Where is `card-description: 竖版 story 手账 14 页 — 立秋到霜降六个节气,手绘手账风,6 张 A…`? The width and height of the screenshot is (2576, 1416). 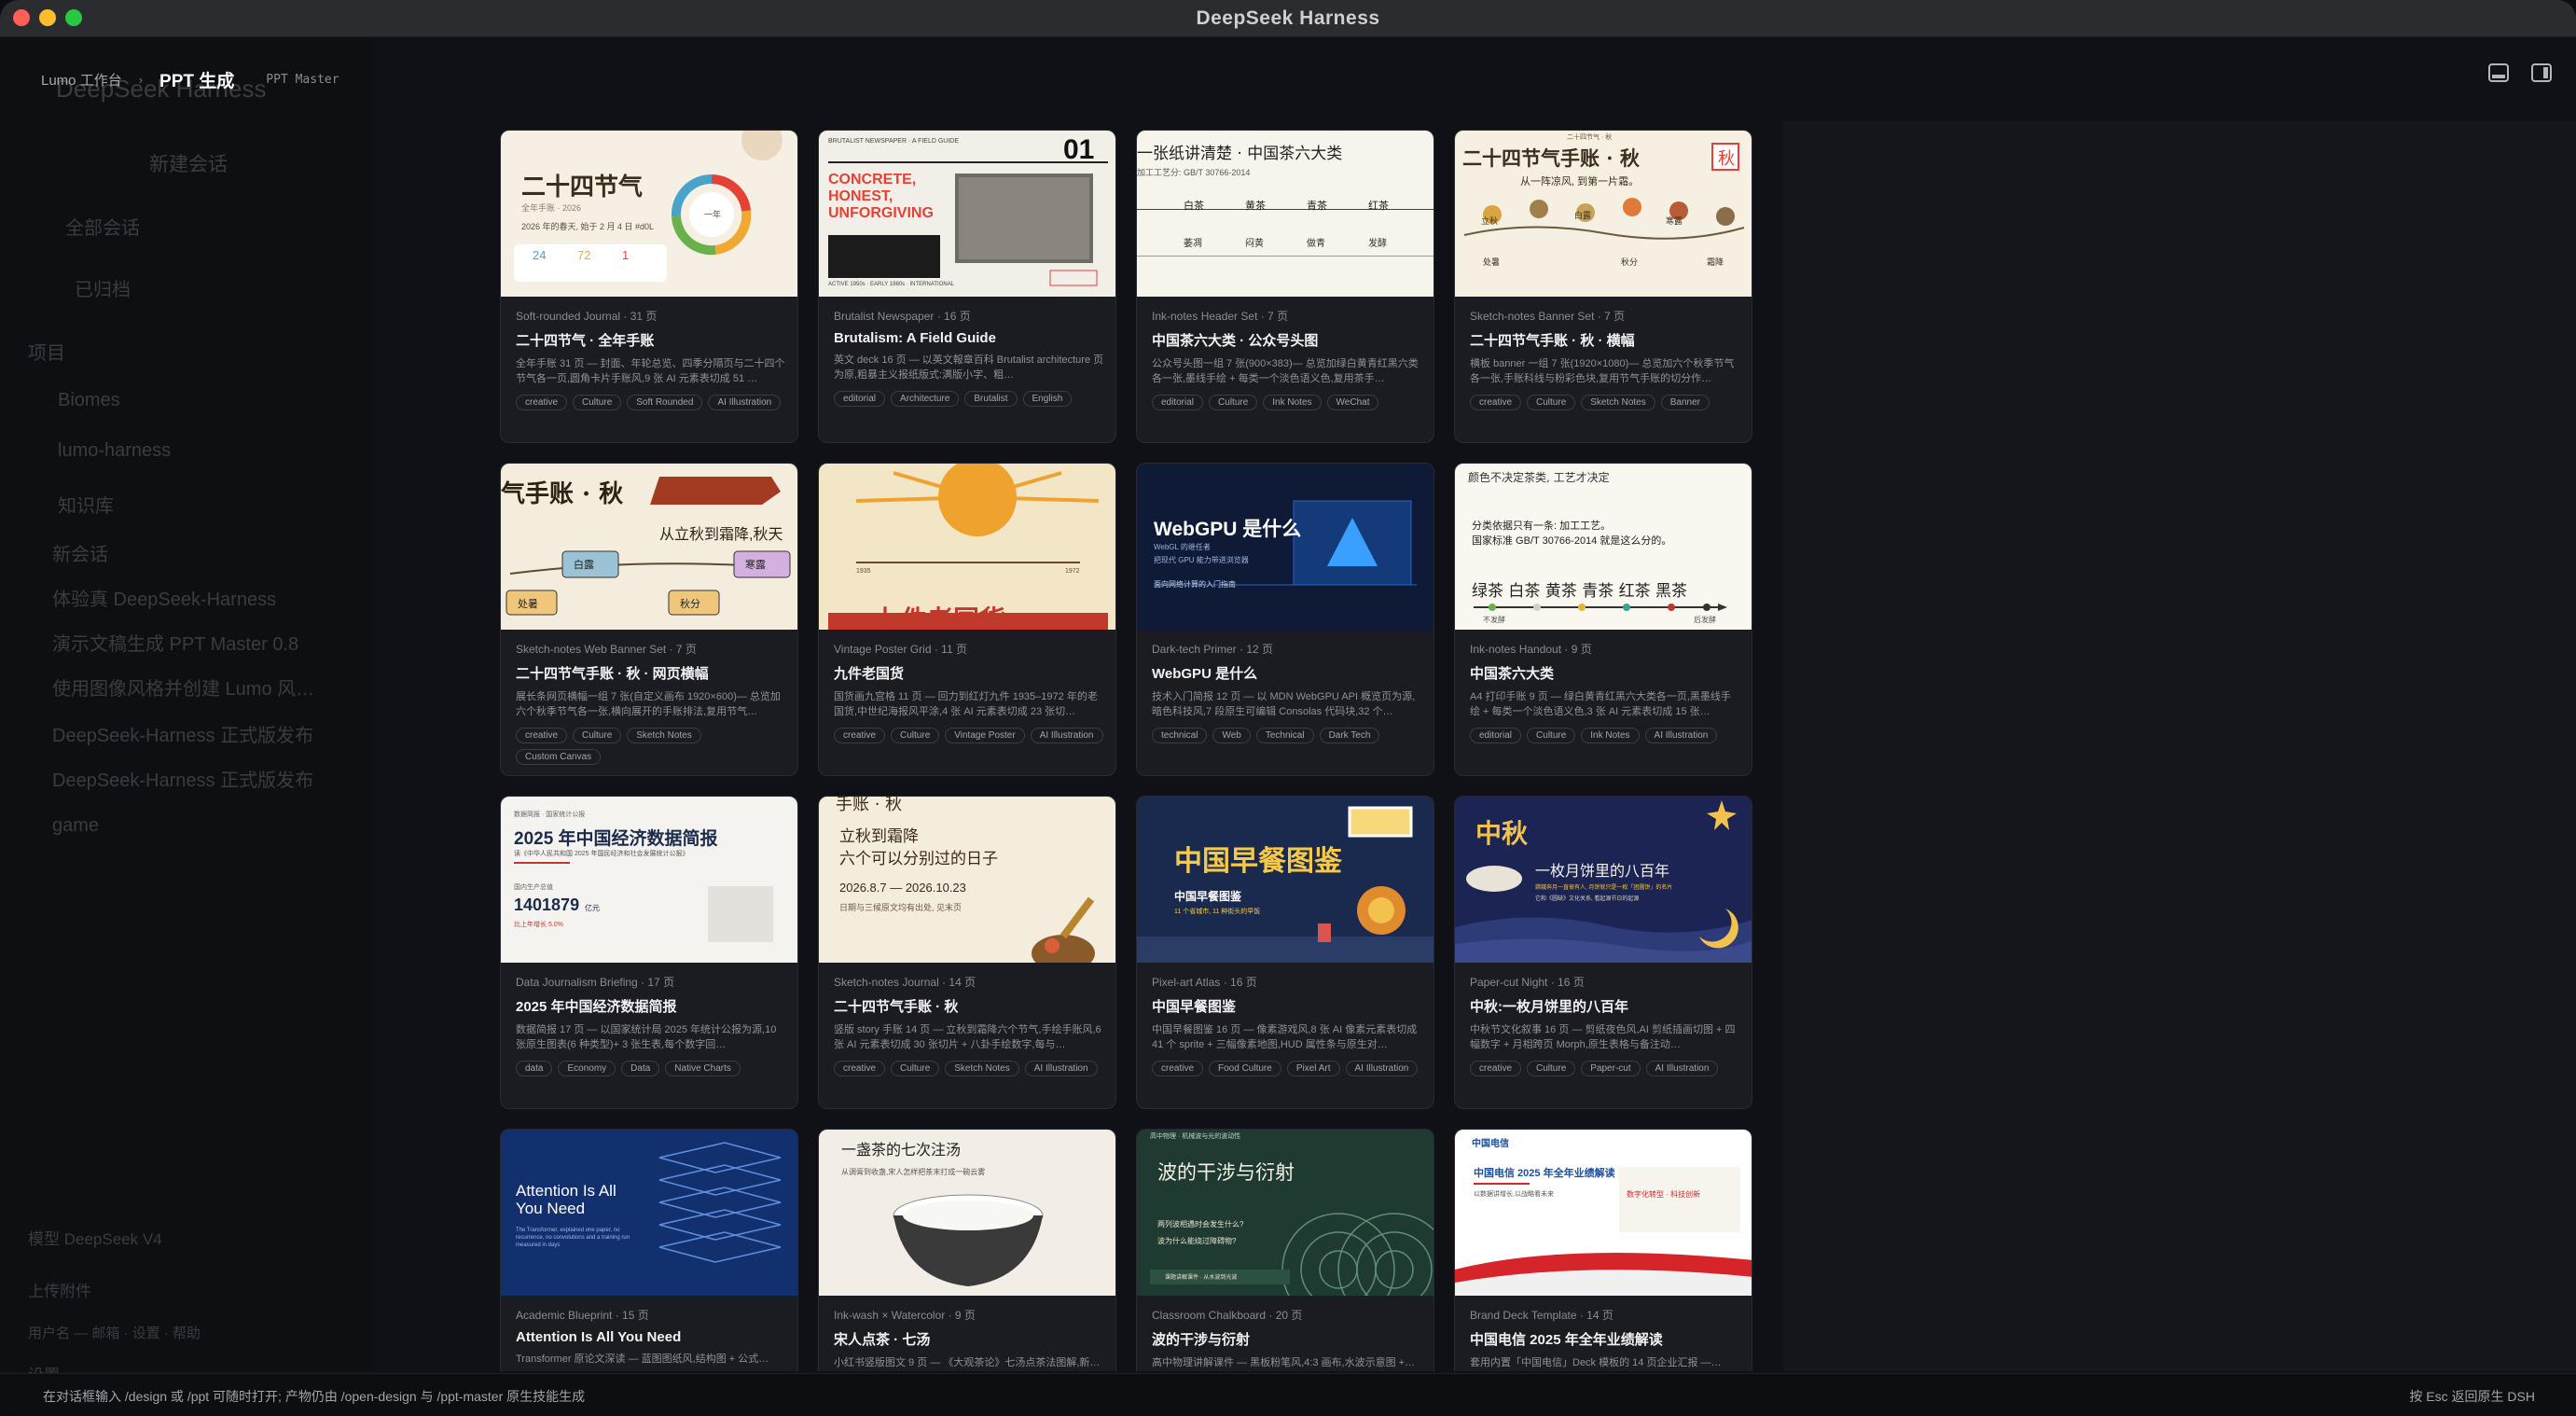
card-description: 竖版 story 手账 14 页 — 立秋到霜降六个节气,手绘手账风,6 张 A… is located at coordinates (967, 1037).